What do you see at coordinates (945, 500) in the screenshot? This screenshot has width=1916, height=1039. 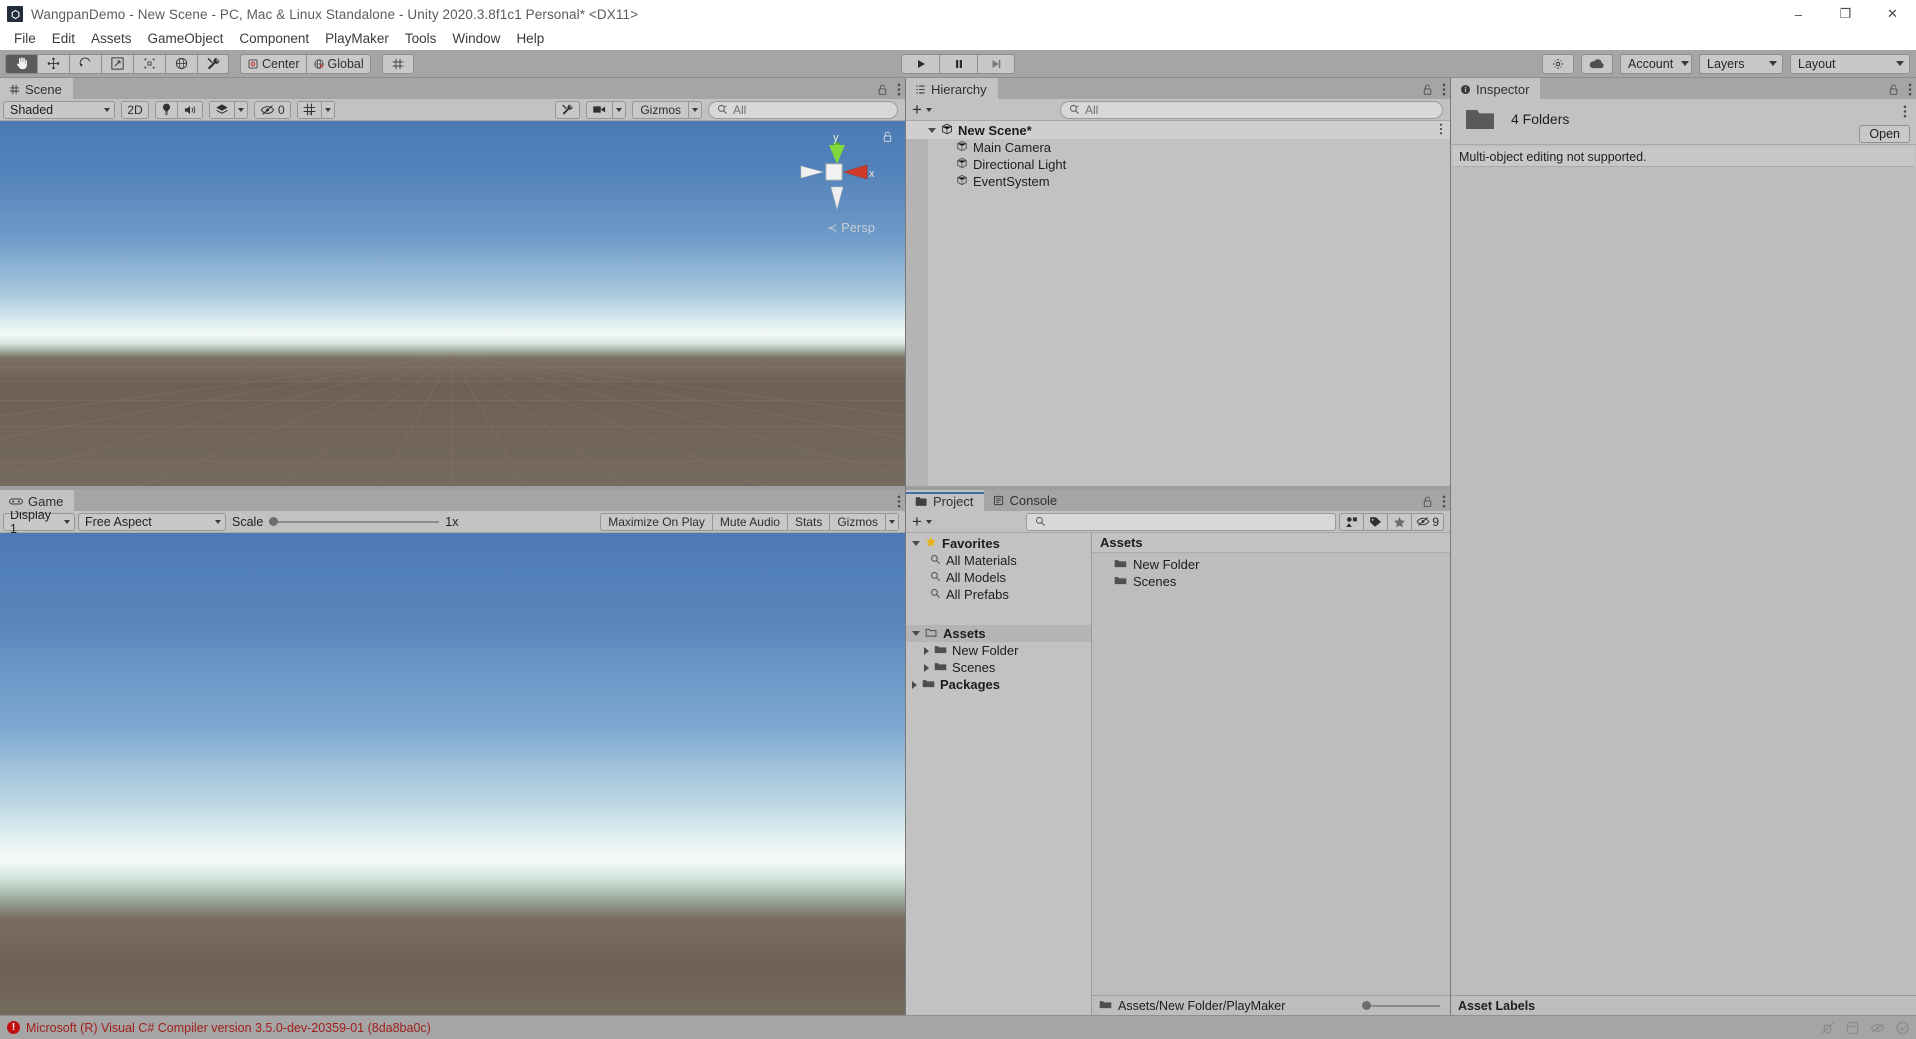 I see `tab-project: Project` at bounding box center [945, 500].